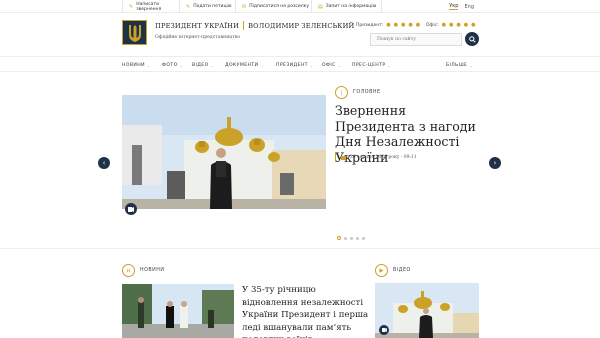 Image resolution: width=600 pixels, height=338 pixels. Describe the element at coordinates (212, 6) in the screenshot. I see `submit-petition-label: Подати петицію` at that location.